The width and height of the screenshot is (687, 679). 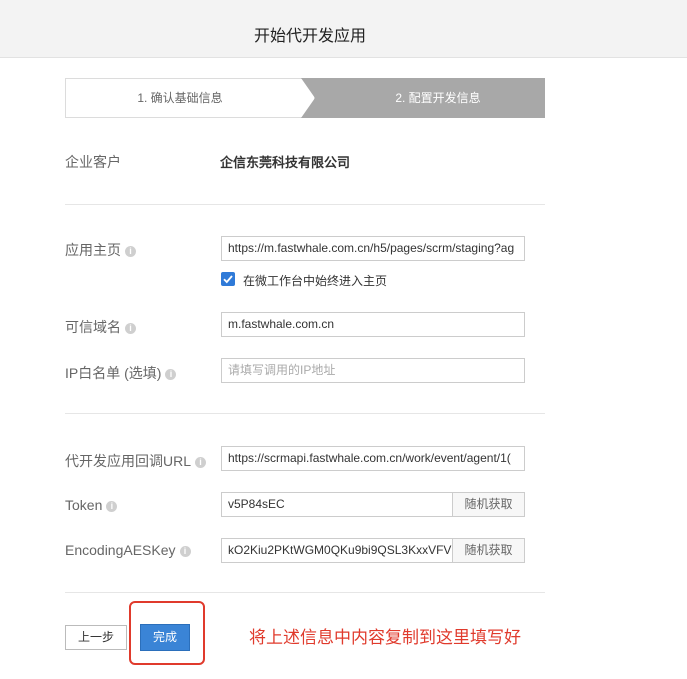 I want to click on always-homepage-checkbox, so click(x=228, y=279).